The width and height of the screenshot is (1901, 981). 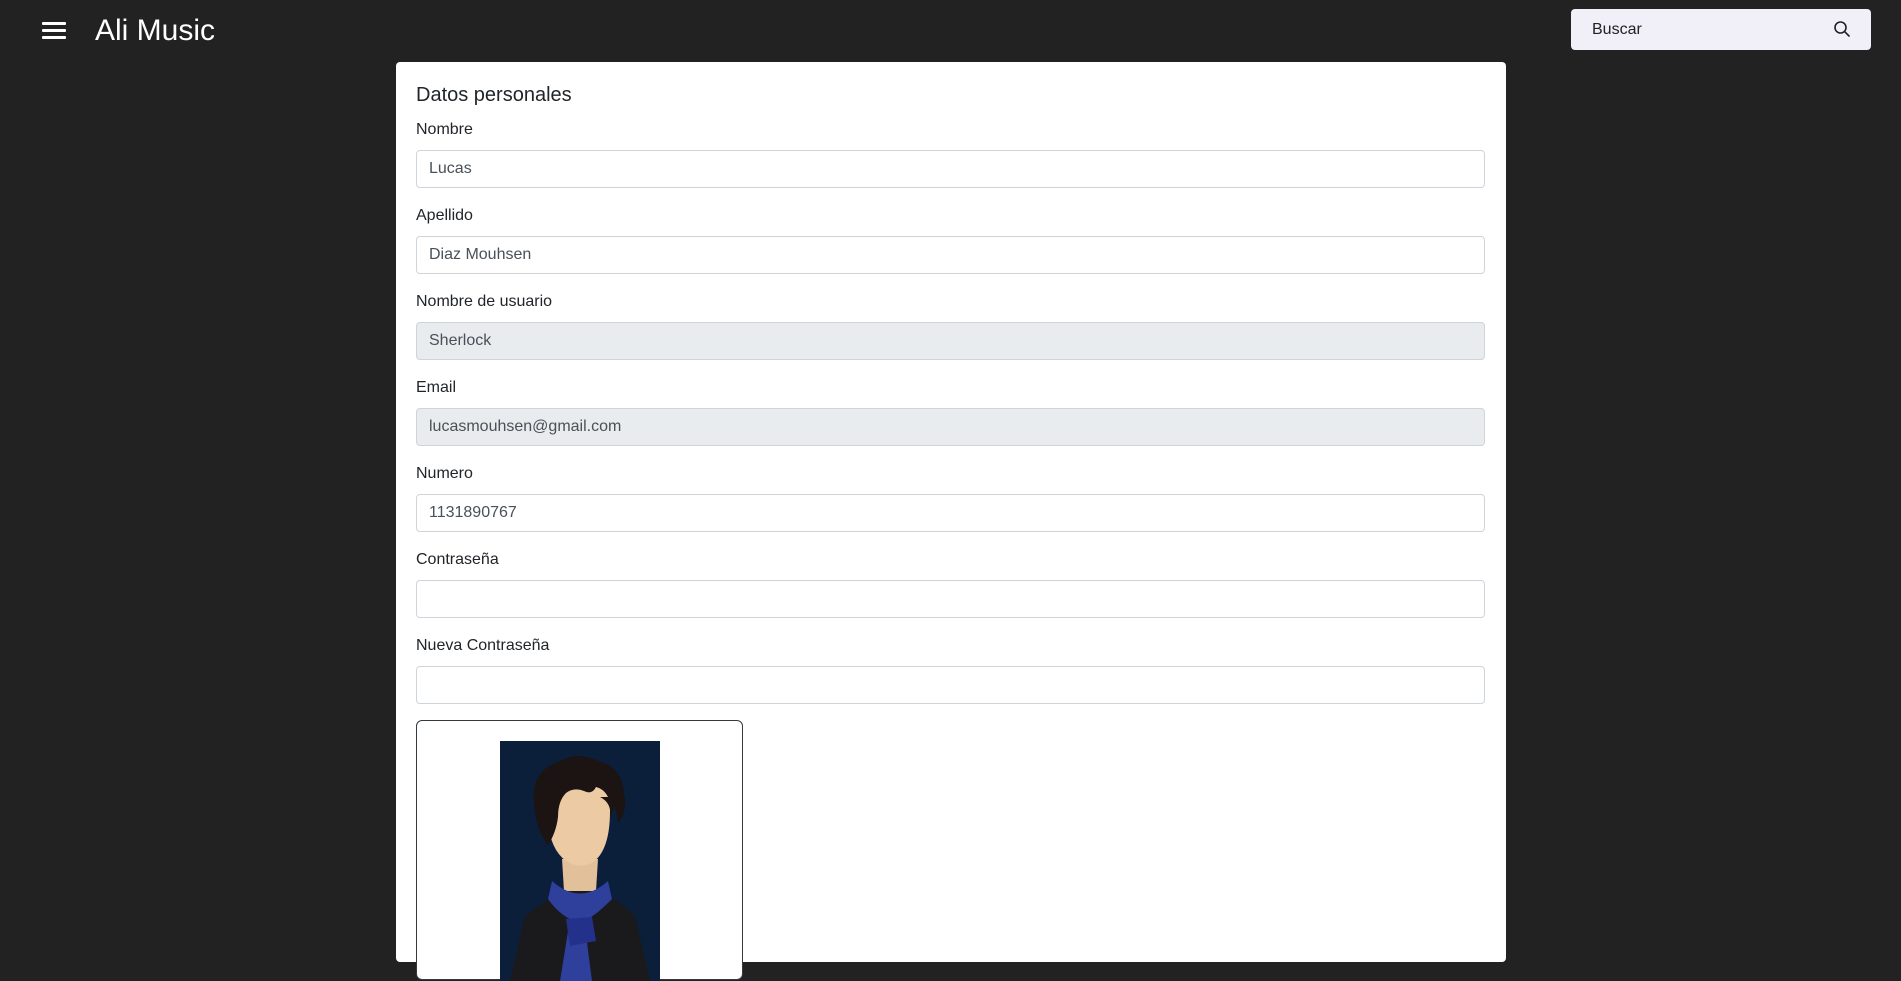 I want to click on search-box, so click(x=1721, y=29).